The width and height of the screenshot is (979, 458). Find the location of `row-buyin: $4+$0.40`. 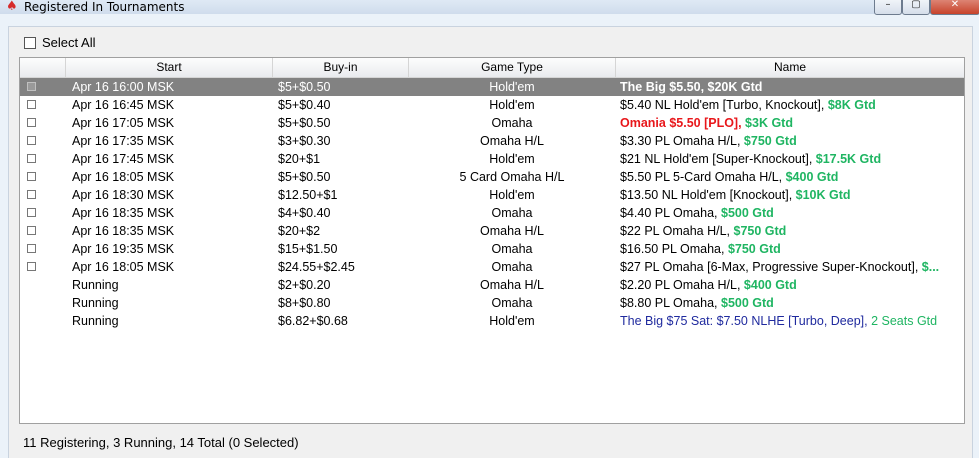

row-buyin: $4+$0.40 is located at coordinates (304, 213).